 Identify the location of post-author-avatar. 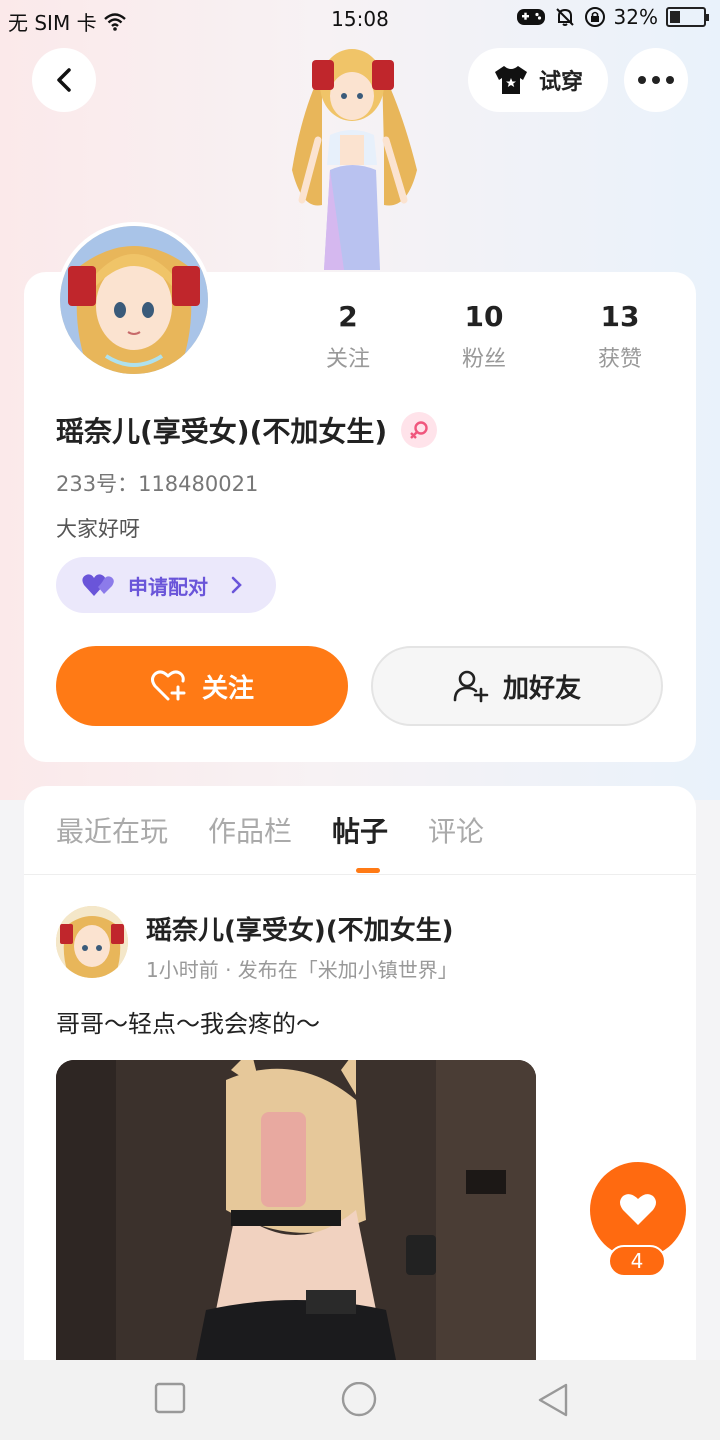
(92, 942).